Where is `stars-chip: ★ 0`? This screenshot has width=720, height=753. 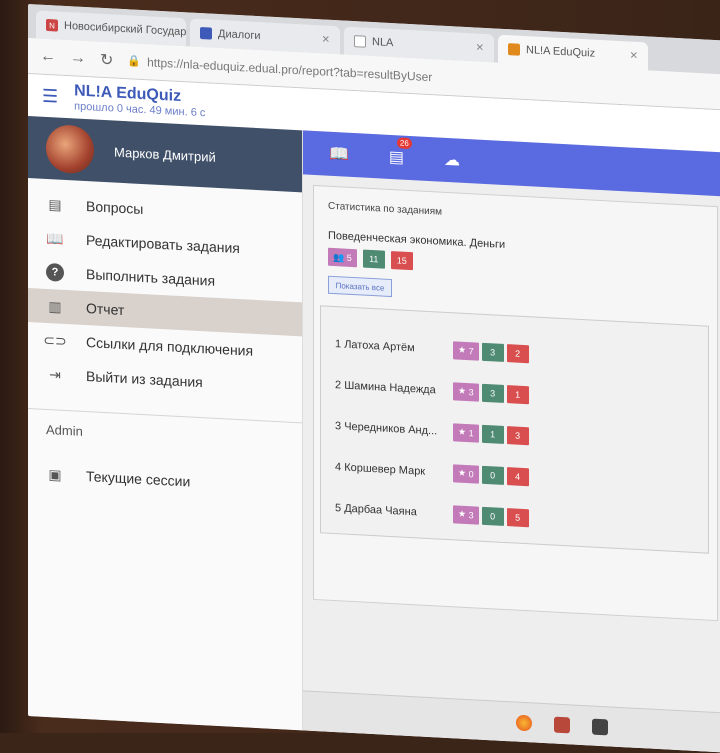
stars-chip: ★ 0 is located at coordinates (466, 473).